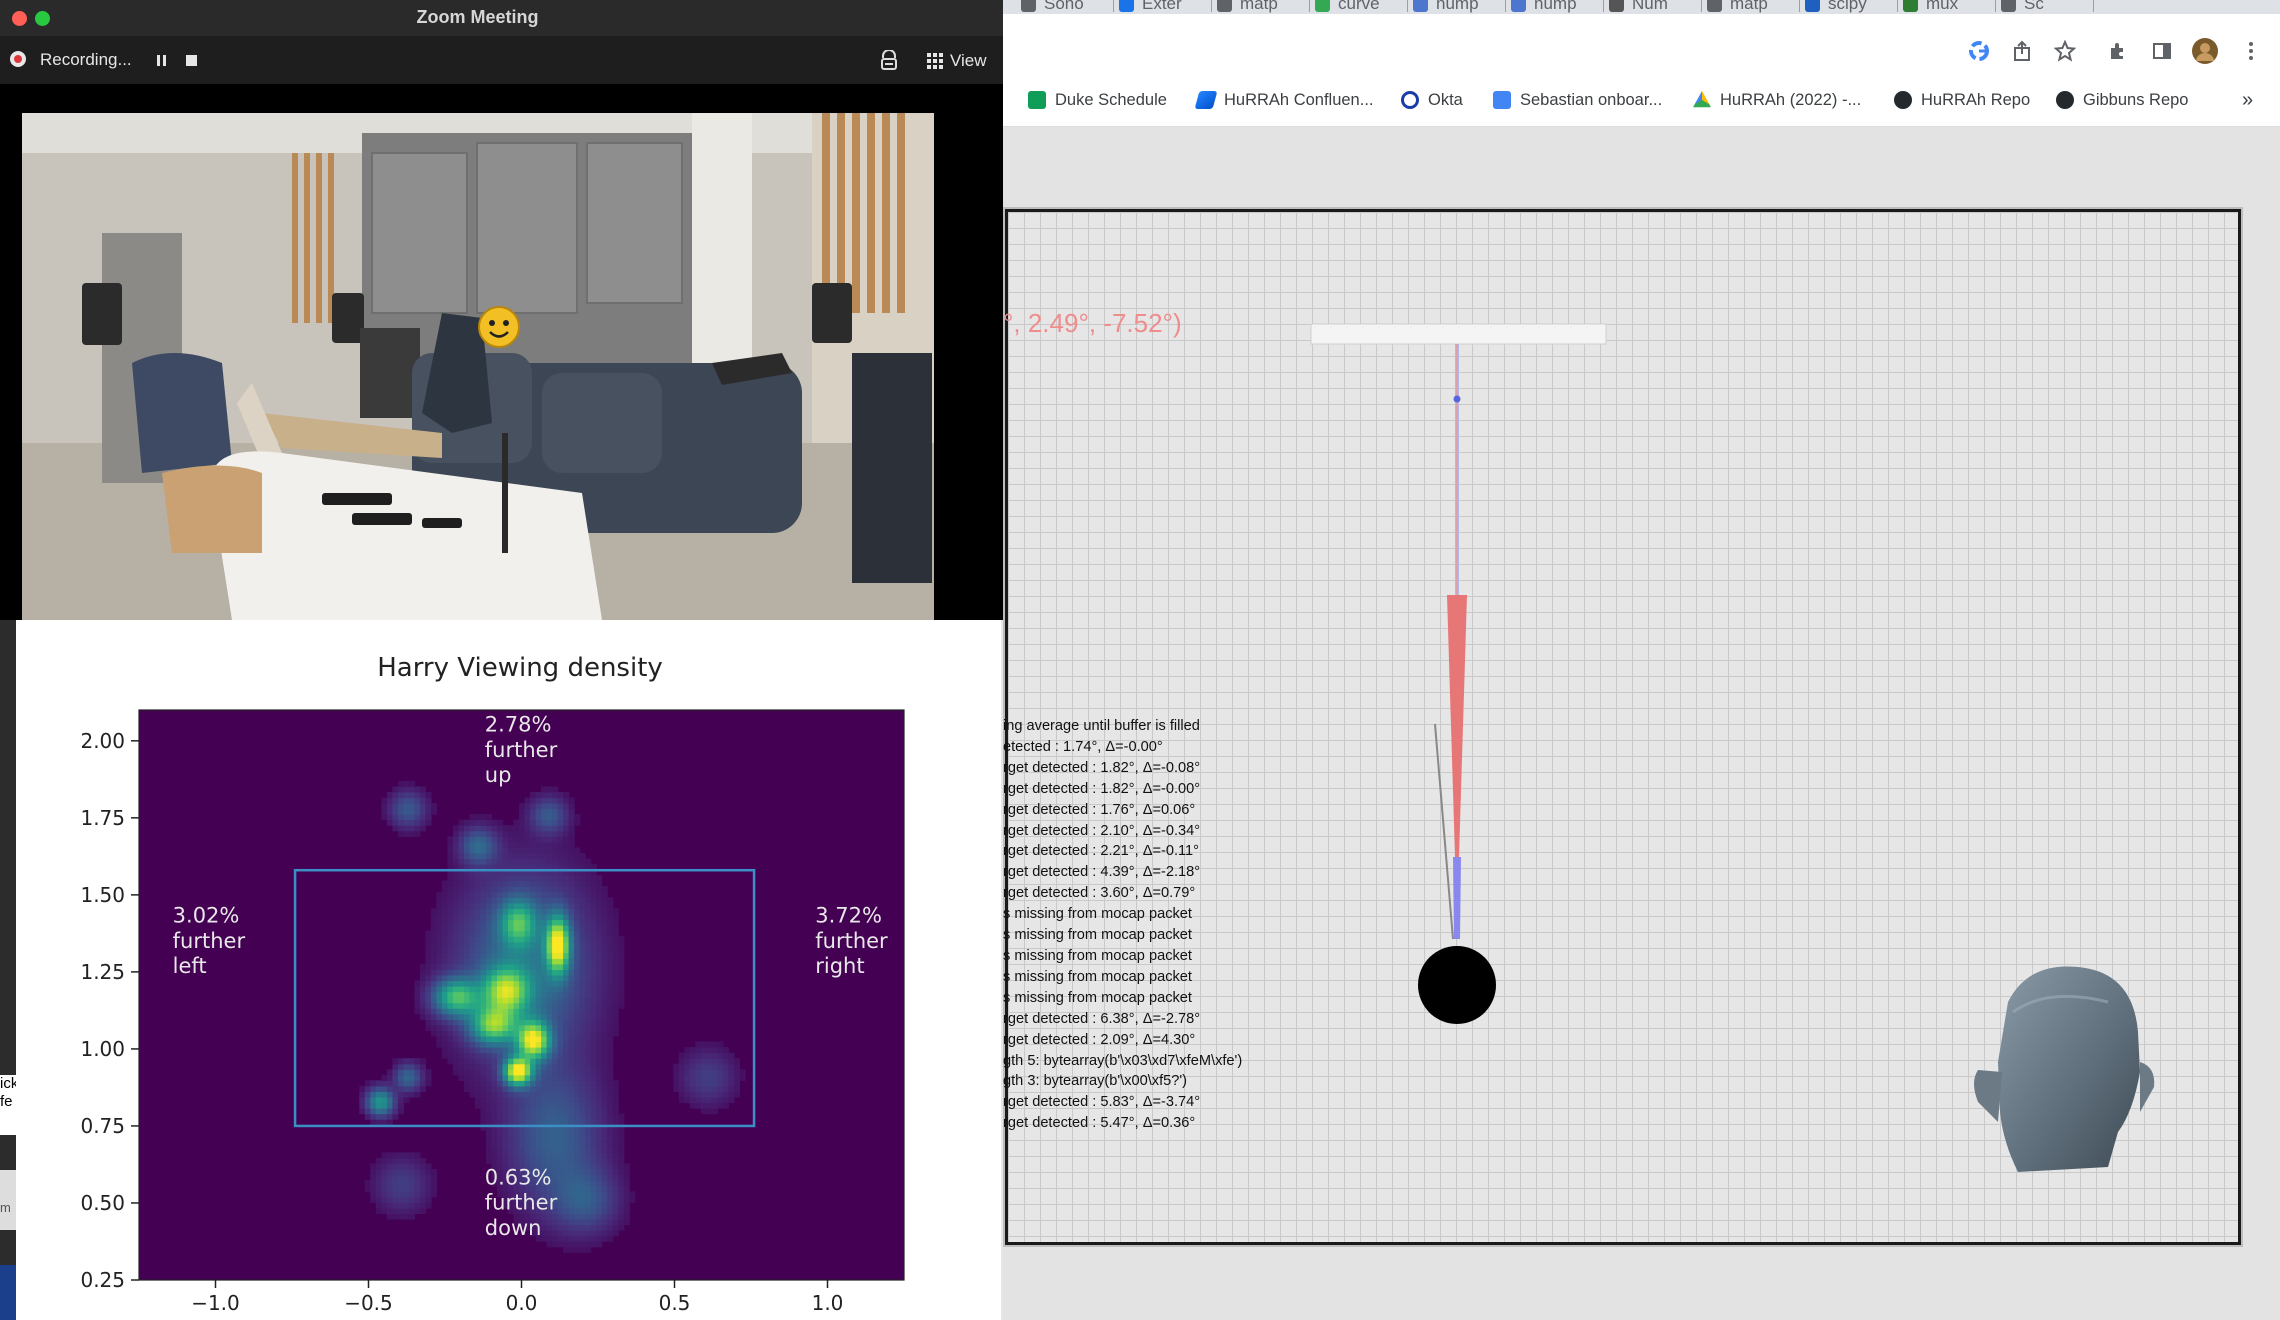 This screenshot has width=2280, height=1320. Describe the element at coordinates (1946, 7) in the screenshot. I see `browser-tab: mux` at that location.